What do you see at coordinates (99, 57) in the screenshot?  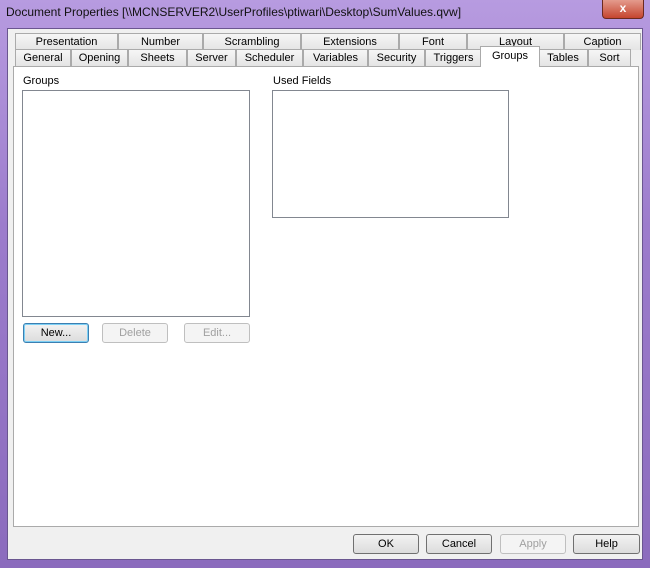 I see `tab-opening: Opening` at bounding box center [99, 57].